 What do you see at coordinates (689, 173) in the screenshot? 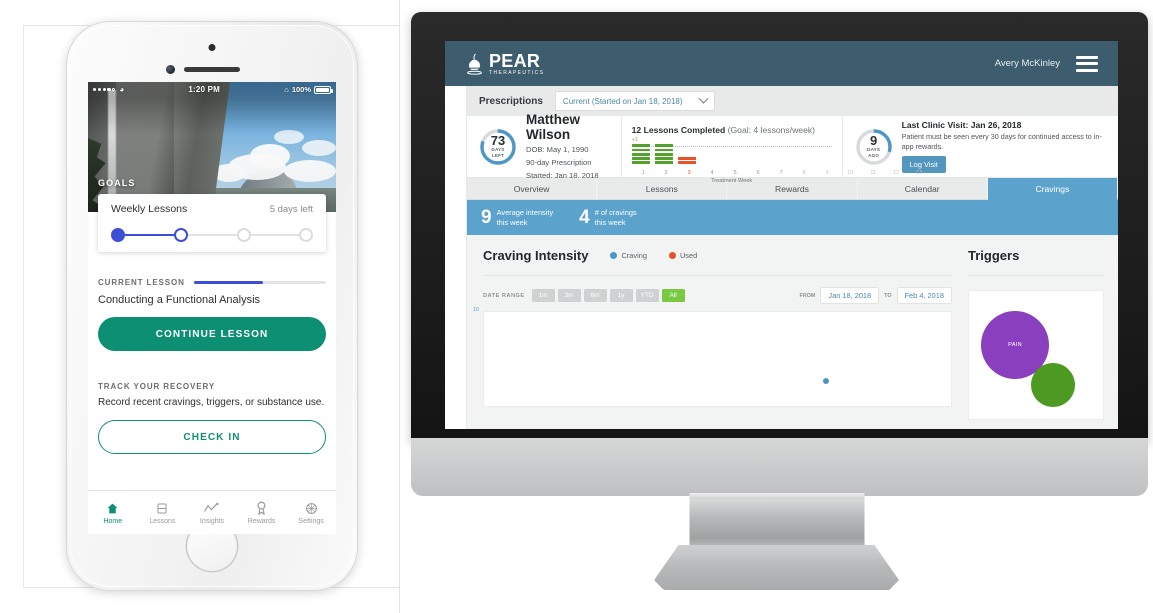
I see `week-tick-3: 3` at bounding box center [689, 173].